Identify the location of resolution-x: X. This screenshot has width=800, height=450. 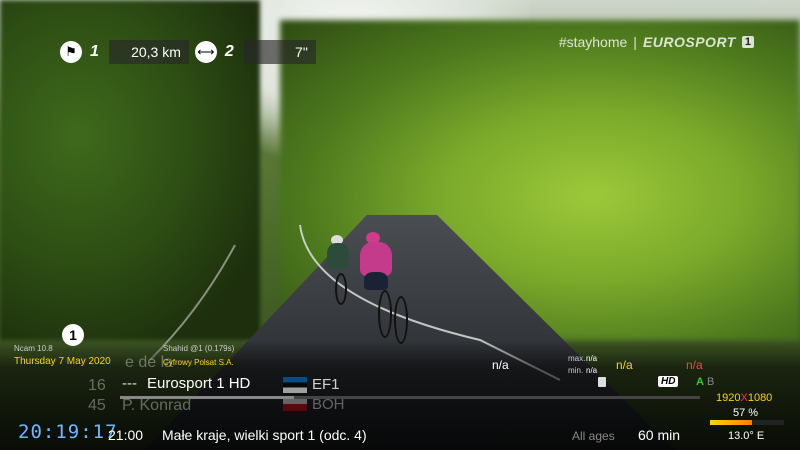
(744, 398).